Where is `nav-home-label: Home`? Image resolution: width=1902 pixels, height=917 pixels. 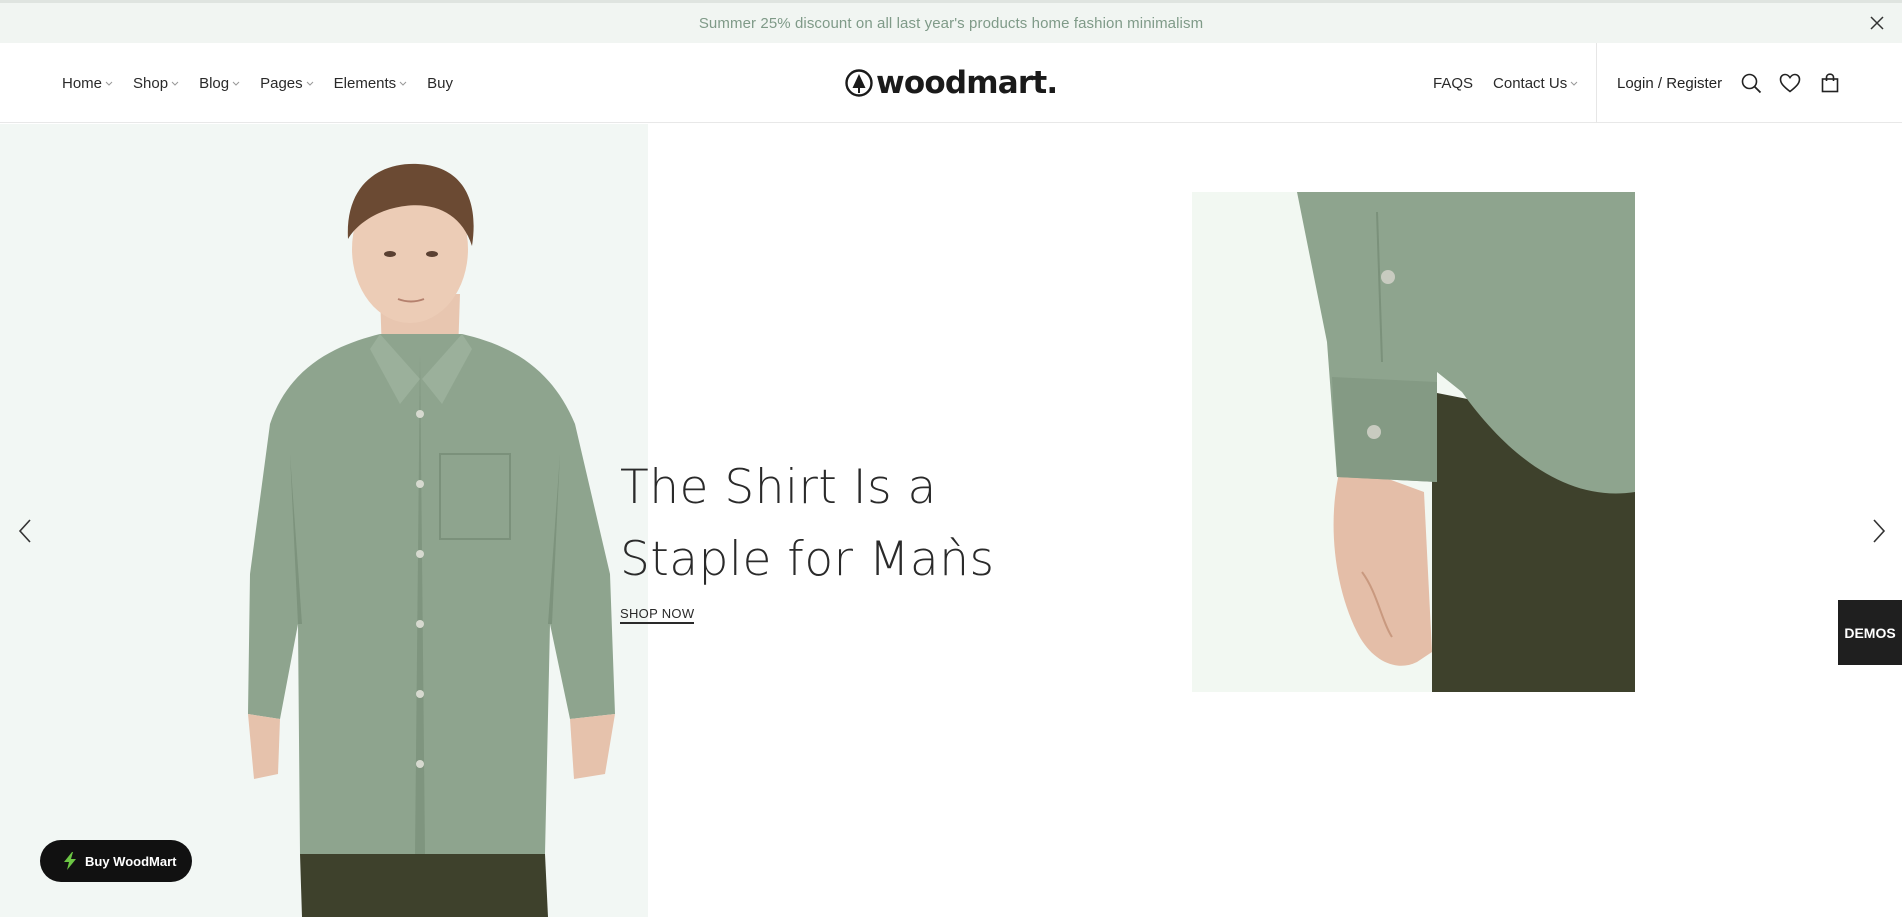 nav-home-label: Home is located at coordinates (82, 83).